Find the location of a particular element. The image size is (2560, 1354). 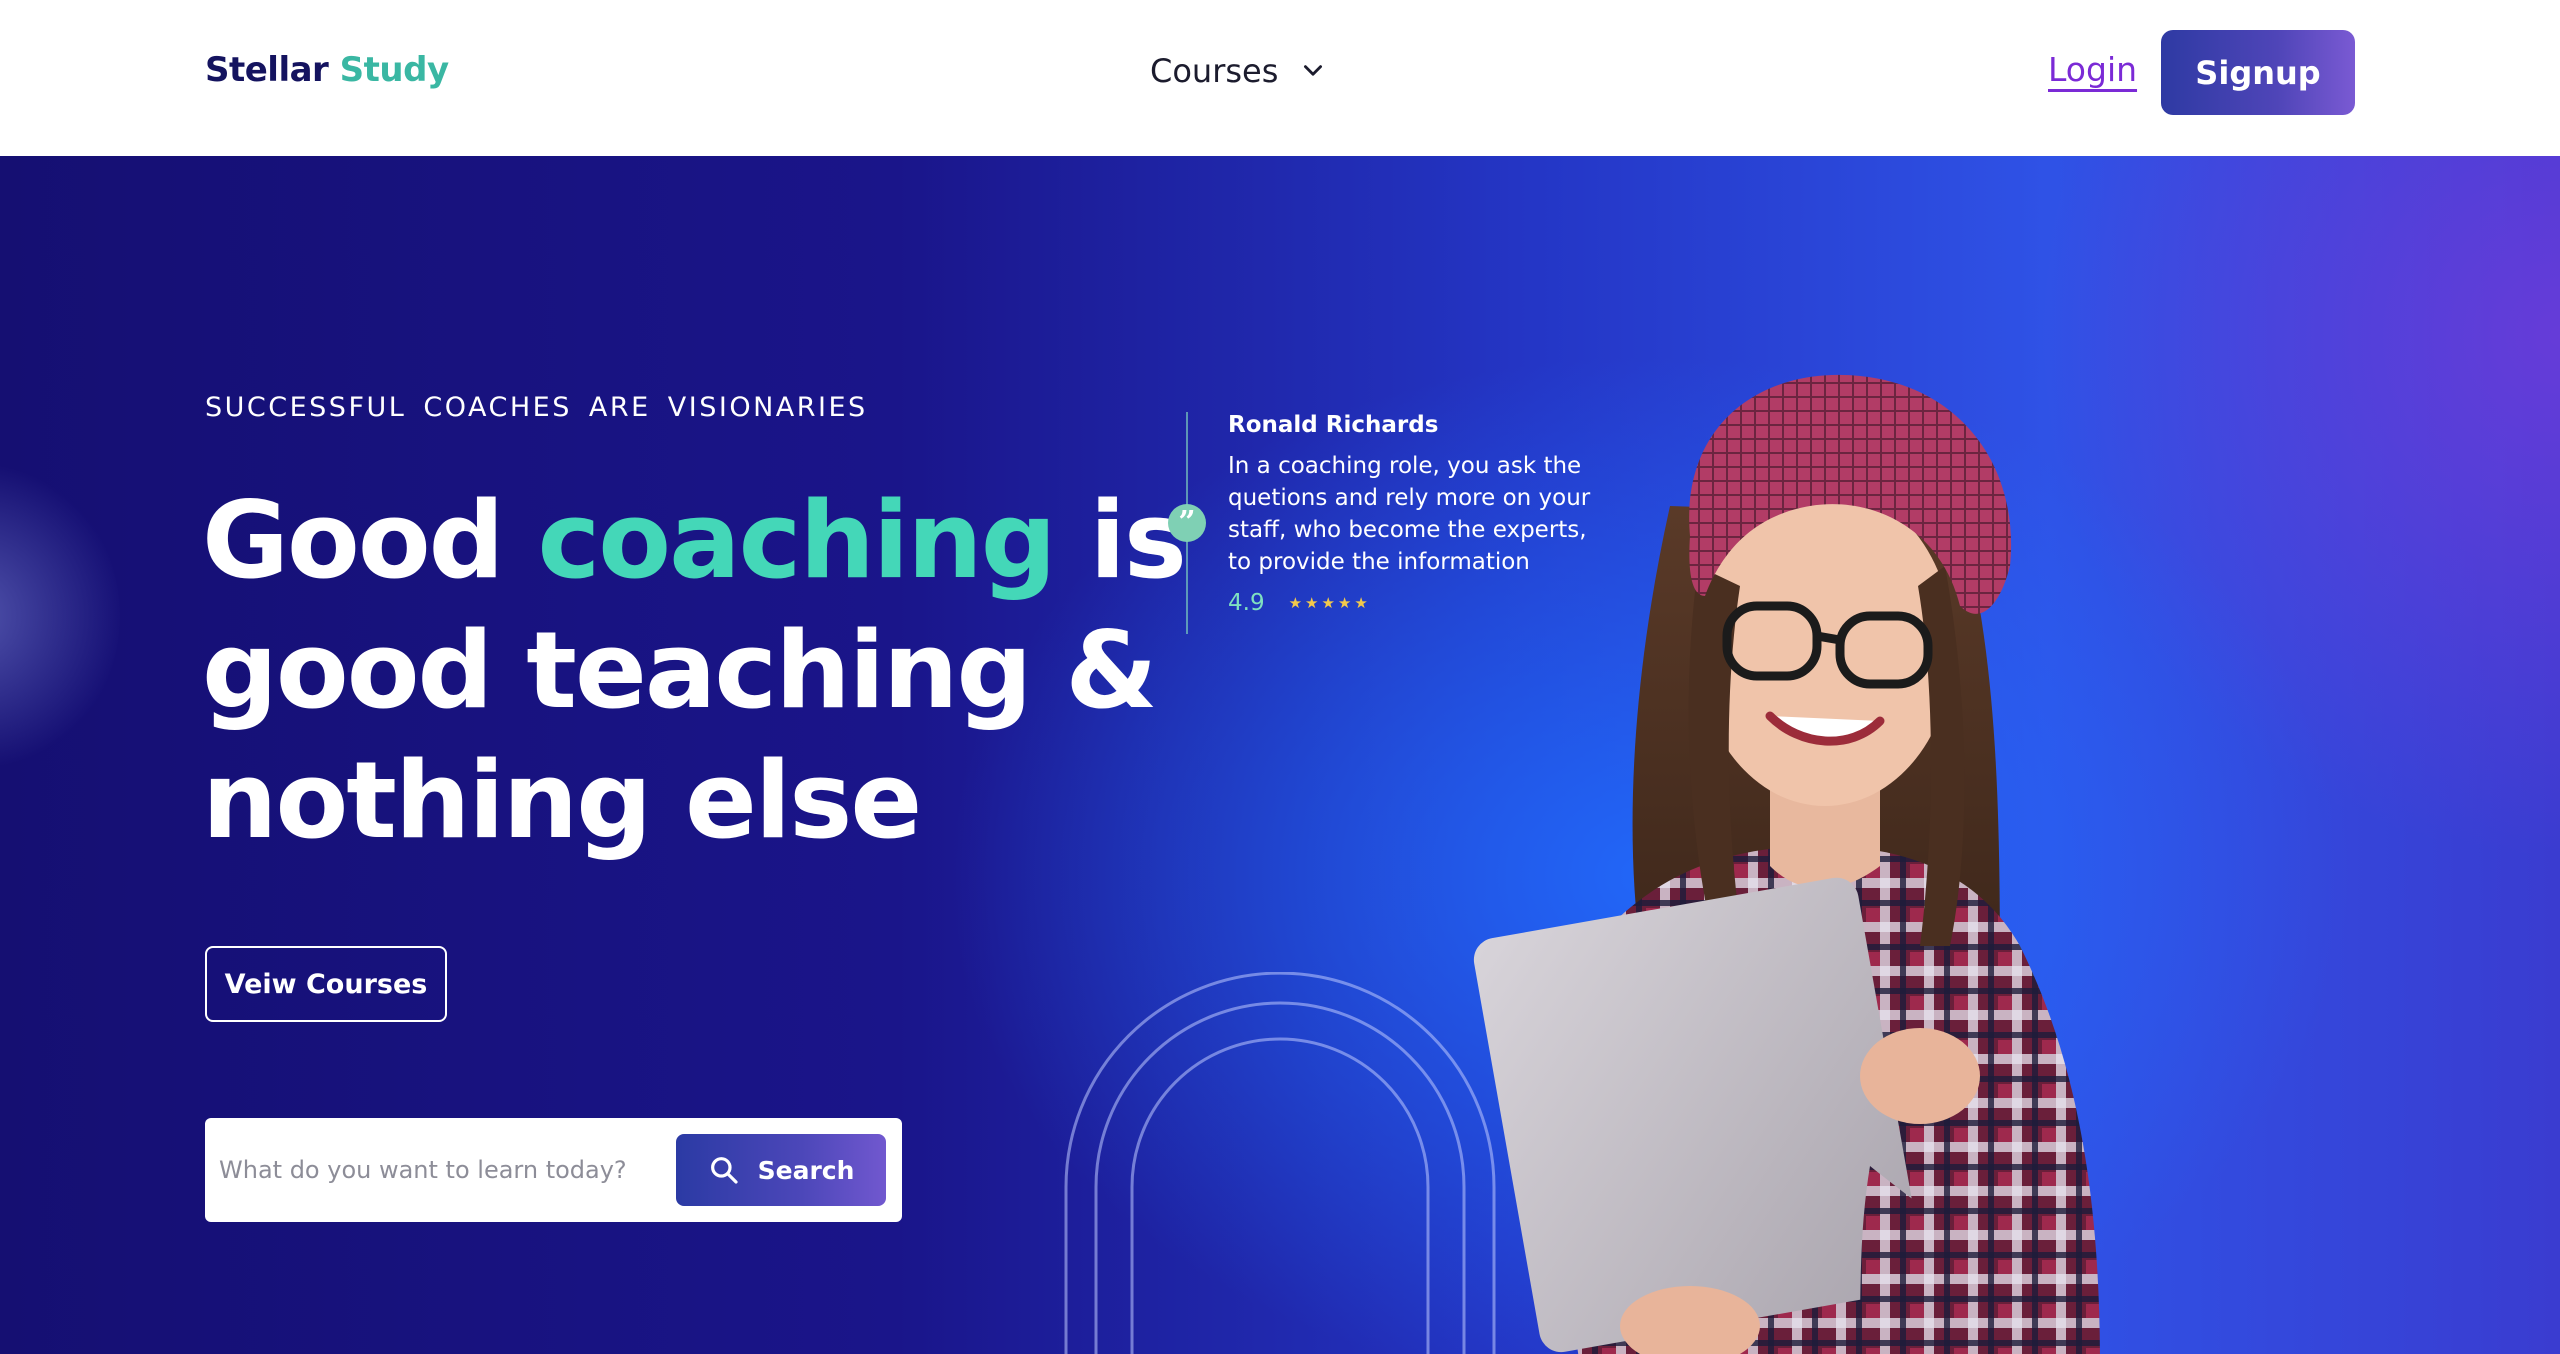

logo: Stellar Study is located at coordinates (327, 70).